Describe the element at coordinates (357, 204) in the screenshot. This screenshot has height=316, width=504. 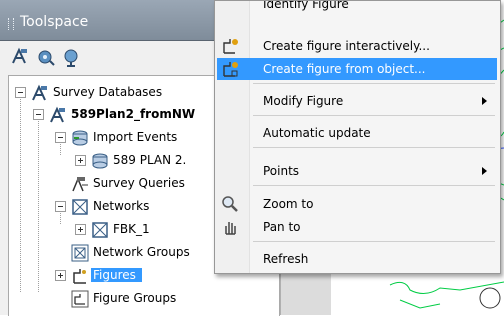
I see `menu-item-zoom-to: Zoom to` at that location.